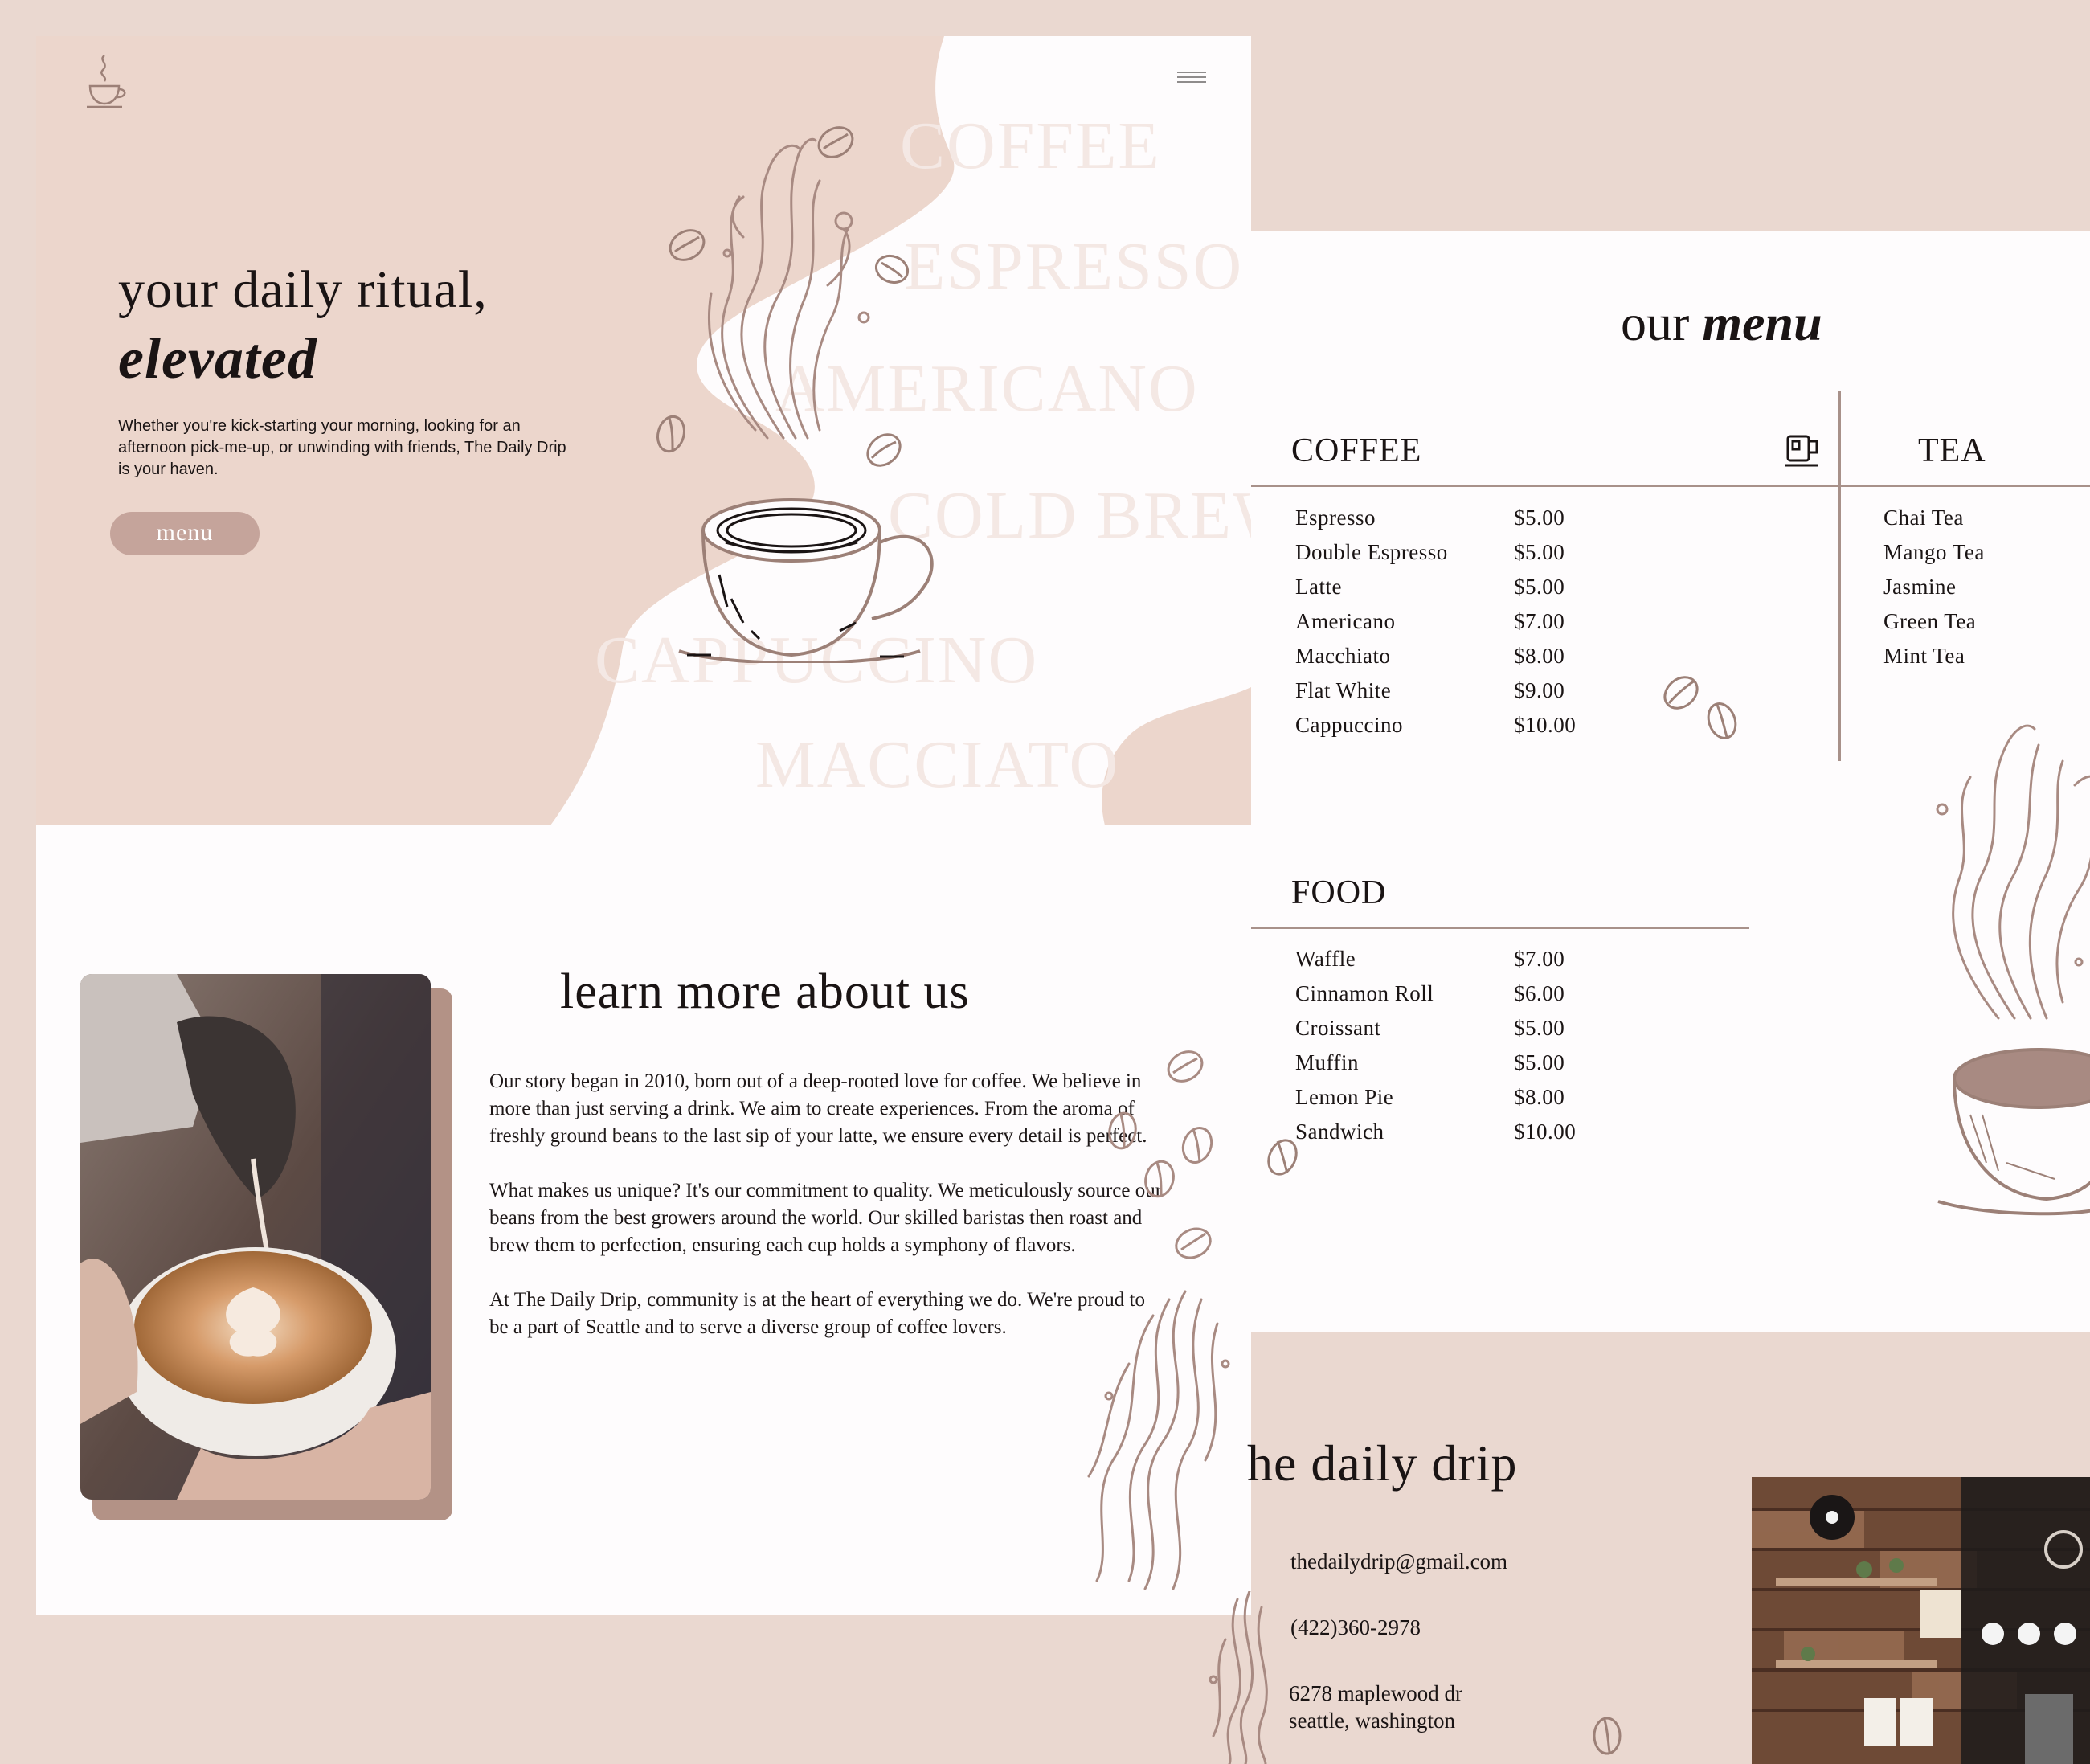 The height and width of the screenshot is (1764, 2090). I want to click on menu-item-name: Macchiato, so click(1343, 656).